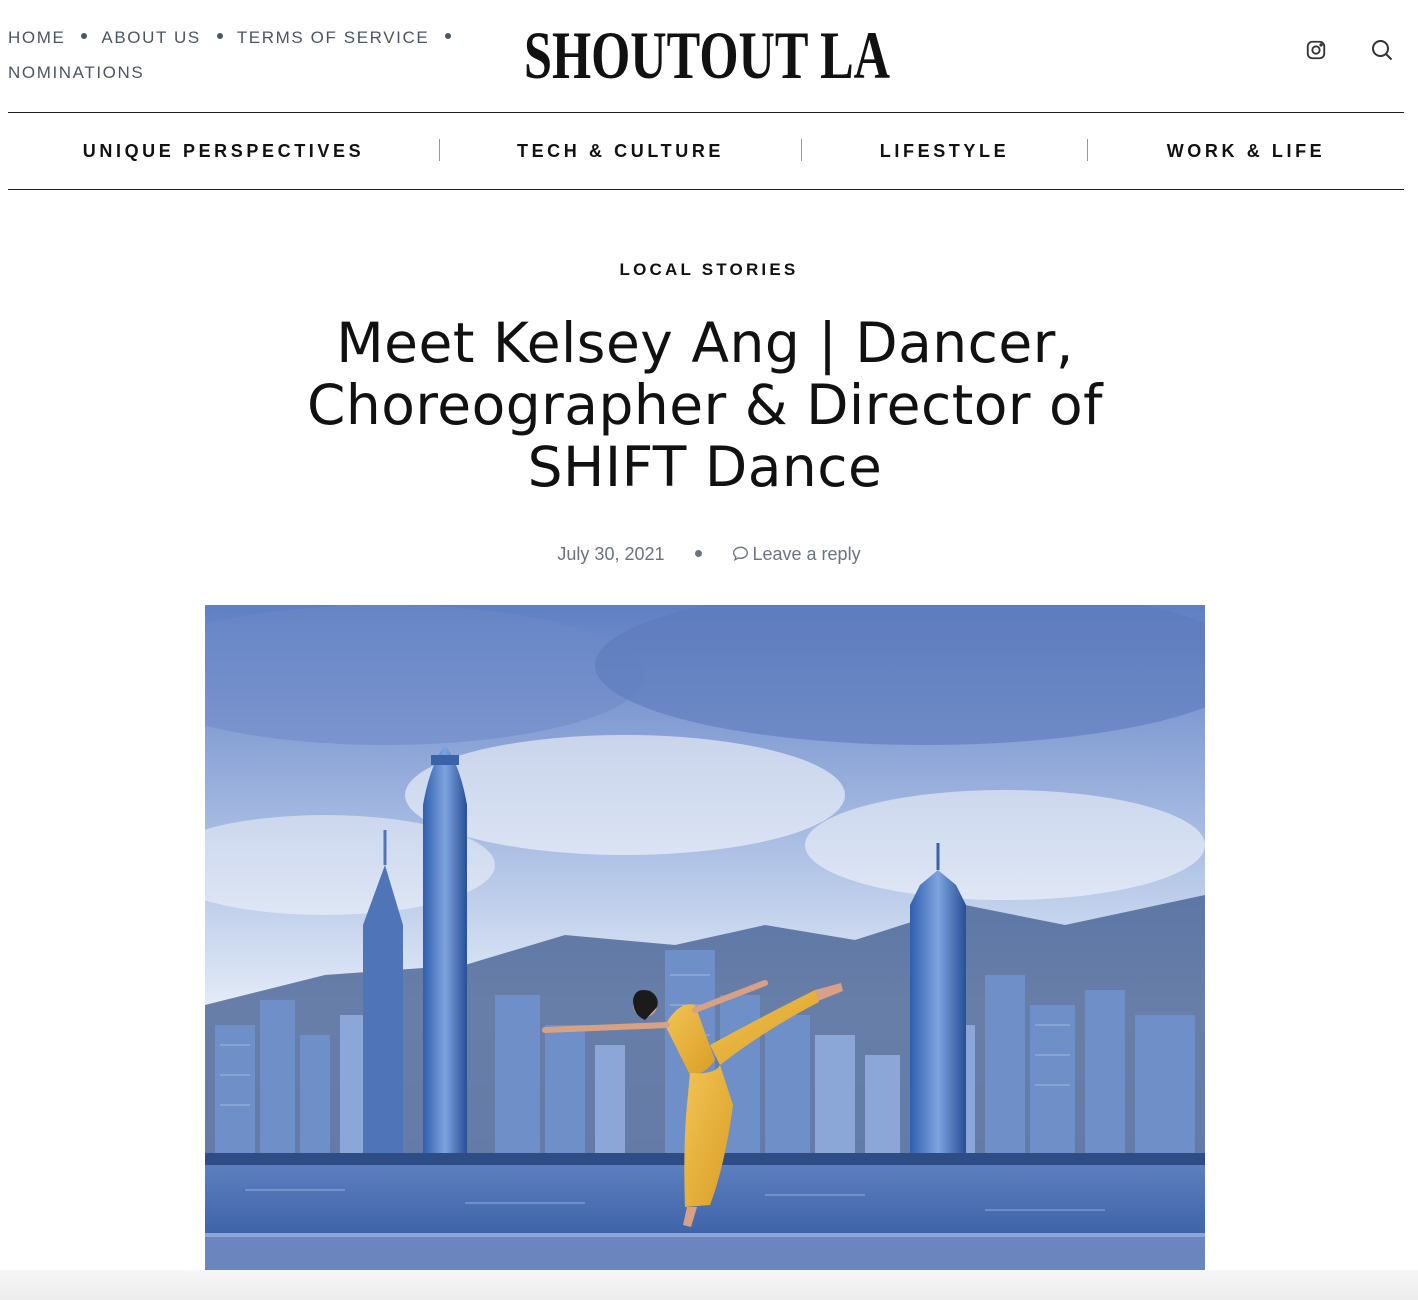  What do you see at coordinates (709, 554) in the screenshot?
I see `article-meta: July 30, 2021 Leave a reply` at bounding box center [709, 554].